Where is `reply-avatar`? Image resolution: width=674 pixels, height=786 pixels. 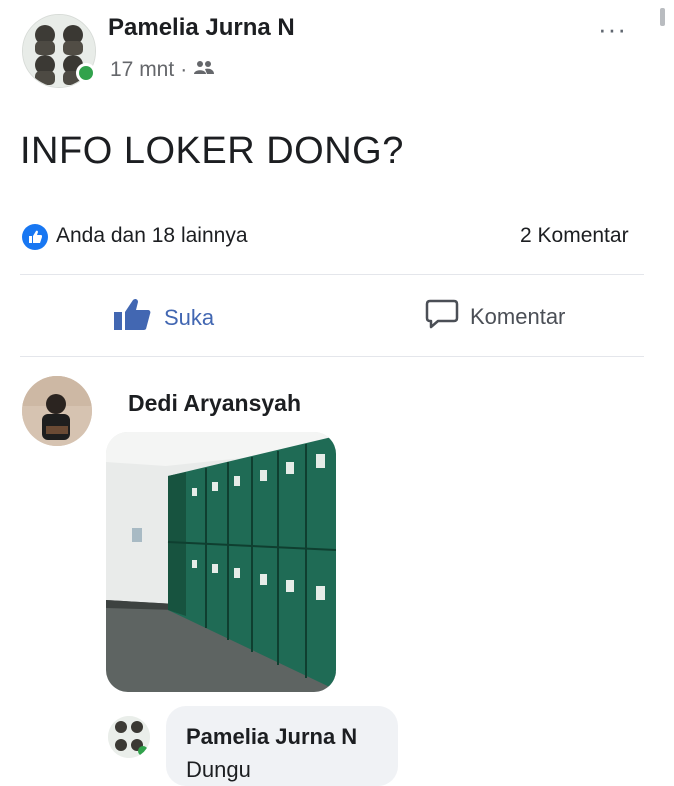
reply-avatar is located at coordinates (129, 737).